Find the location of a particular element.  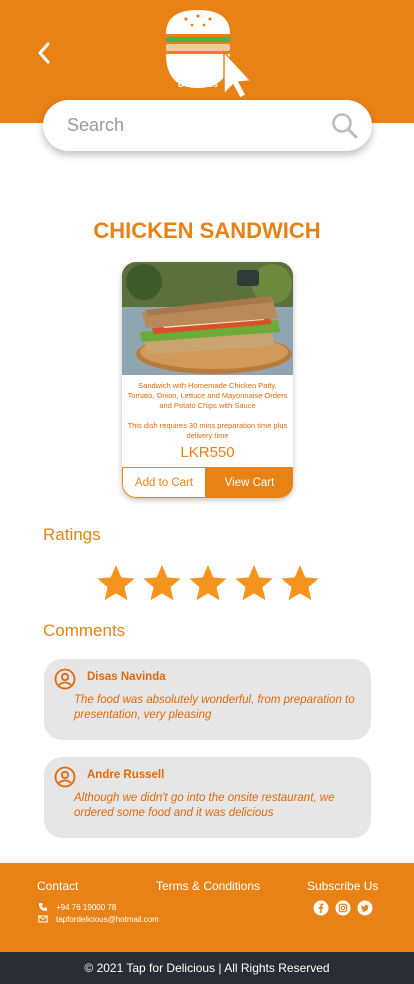

sandwich-image is located at coordinates (207, 318).